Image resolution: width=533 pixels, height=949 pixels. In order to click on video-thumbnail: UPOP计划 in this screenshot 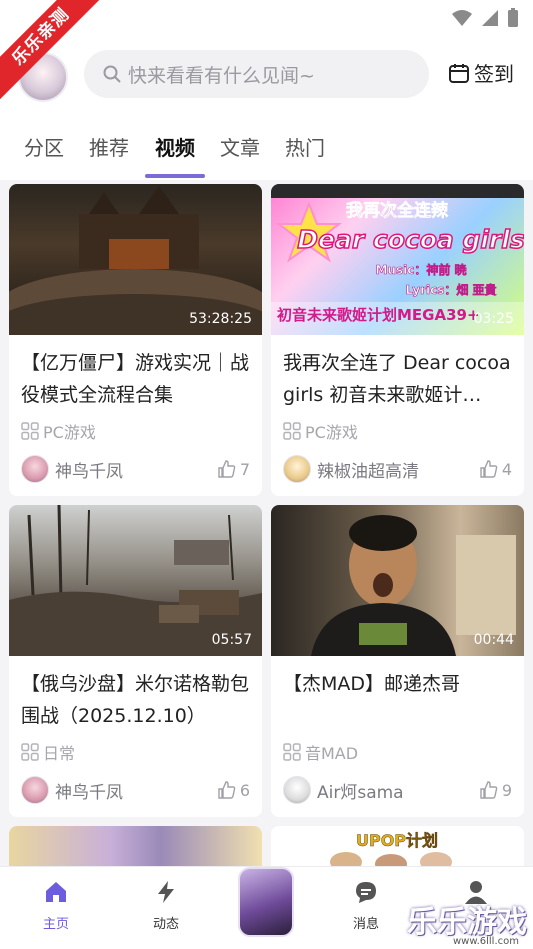, I will do `click(397, 846)`.